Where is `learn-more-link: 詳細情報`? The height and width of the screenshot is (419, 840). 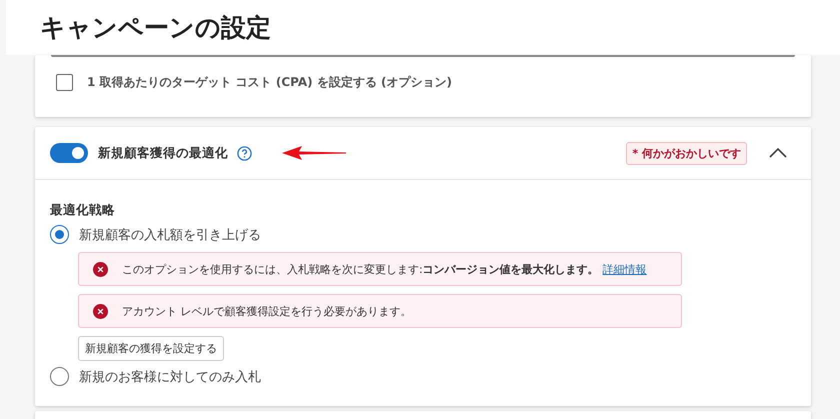 learn-more-link: 詳細情報 is located at coordinates (624, 269).